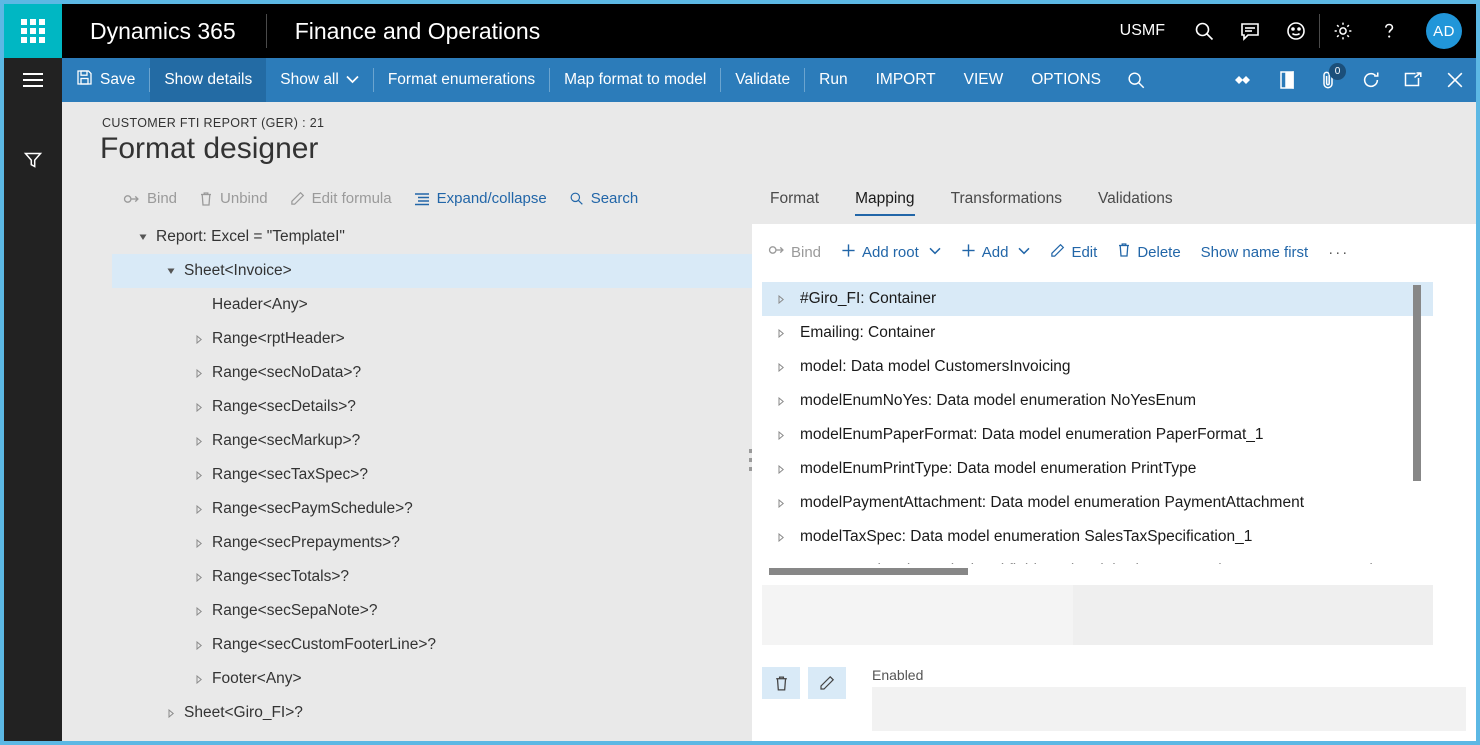  What do you see at coordinates (1413, 80) in the screenshot?
I see `open-in-new-window-icon` at bounding box center [1413, 80].